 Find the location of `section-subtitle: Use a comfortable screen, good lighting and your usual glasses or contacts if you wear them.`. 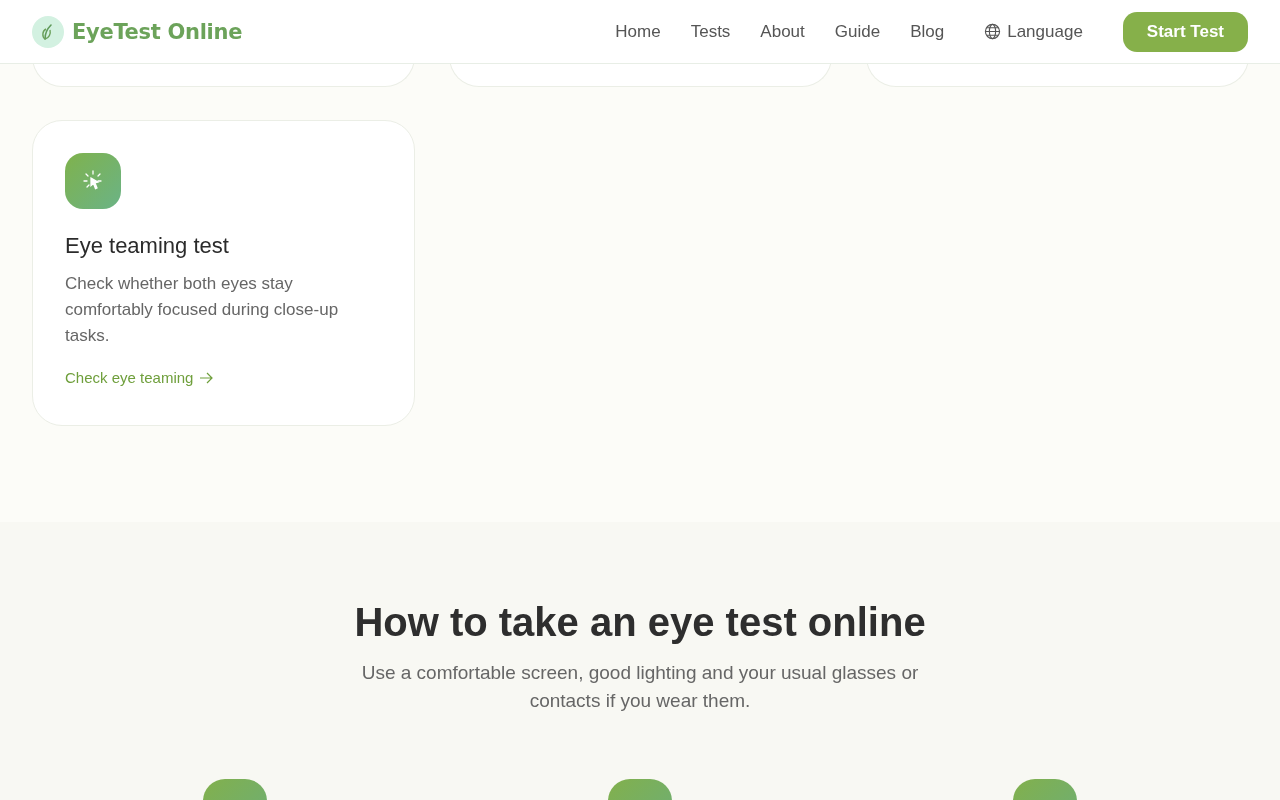

section-subtitle: Use a comfortable screen, good lighting and your usual glasses or contacts if you wear them. is located at coordinates (640, 687).